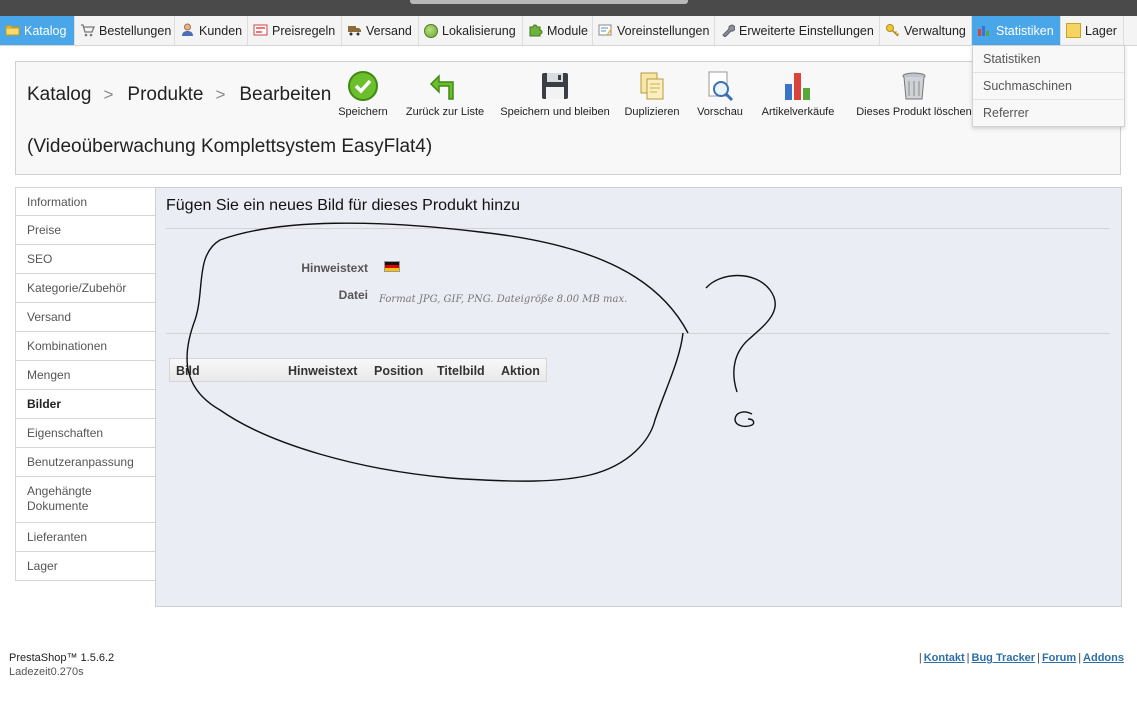 Image resolution: width=1137 pixels, height=715 pixels. What do you see at coordinates (165, 95) in the screenshot?
I see `breadcrumb-item-produkte: Produkte` at bounding box center [165, 95].